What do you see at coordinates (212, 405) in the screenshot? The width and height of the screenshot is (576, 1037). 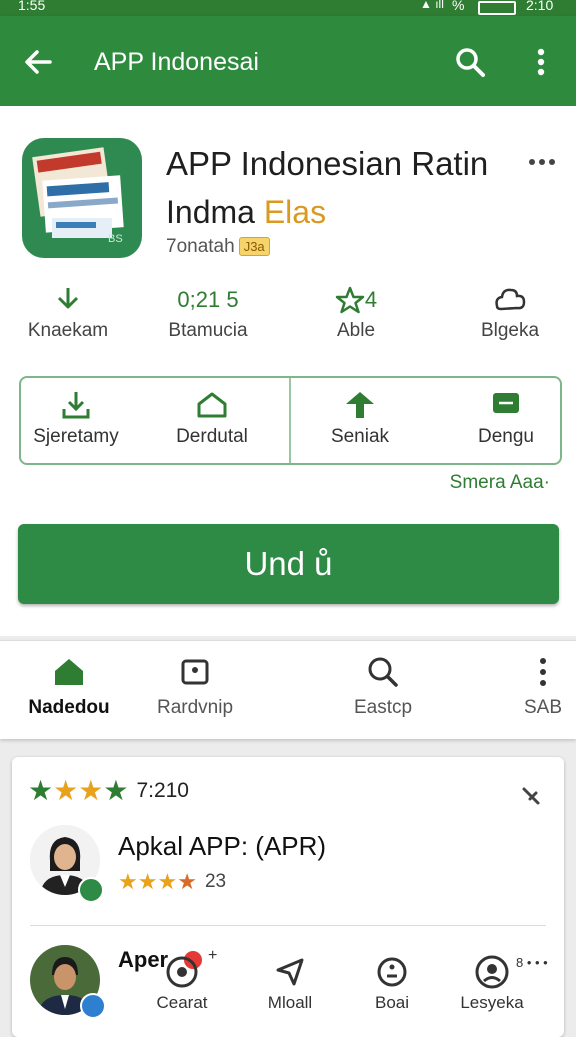 I see `home-outline-icon` at bounding box center [212, 405].